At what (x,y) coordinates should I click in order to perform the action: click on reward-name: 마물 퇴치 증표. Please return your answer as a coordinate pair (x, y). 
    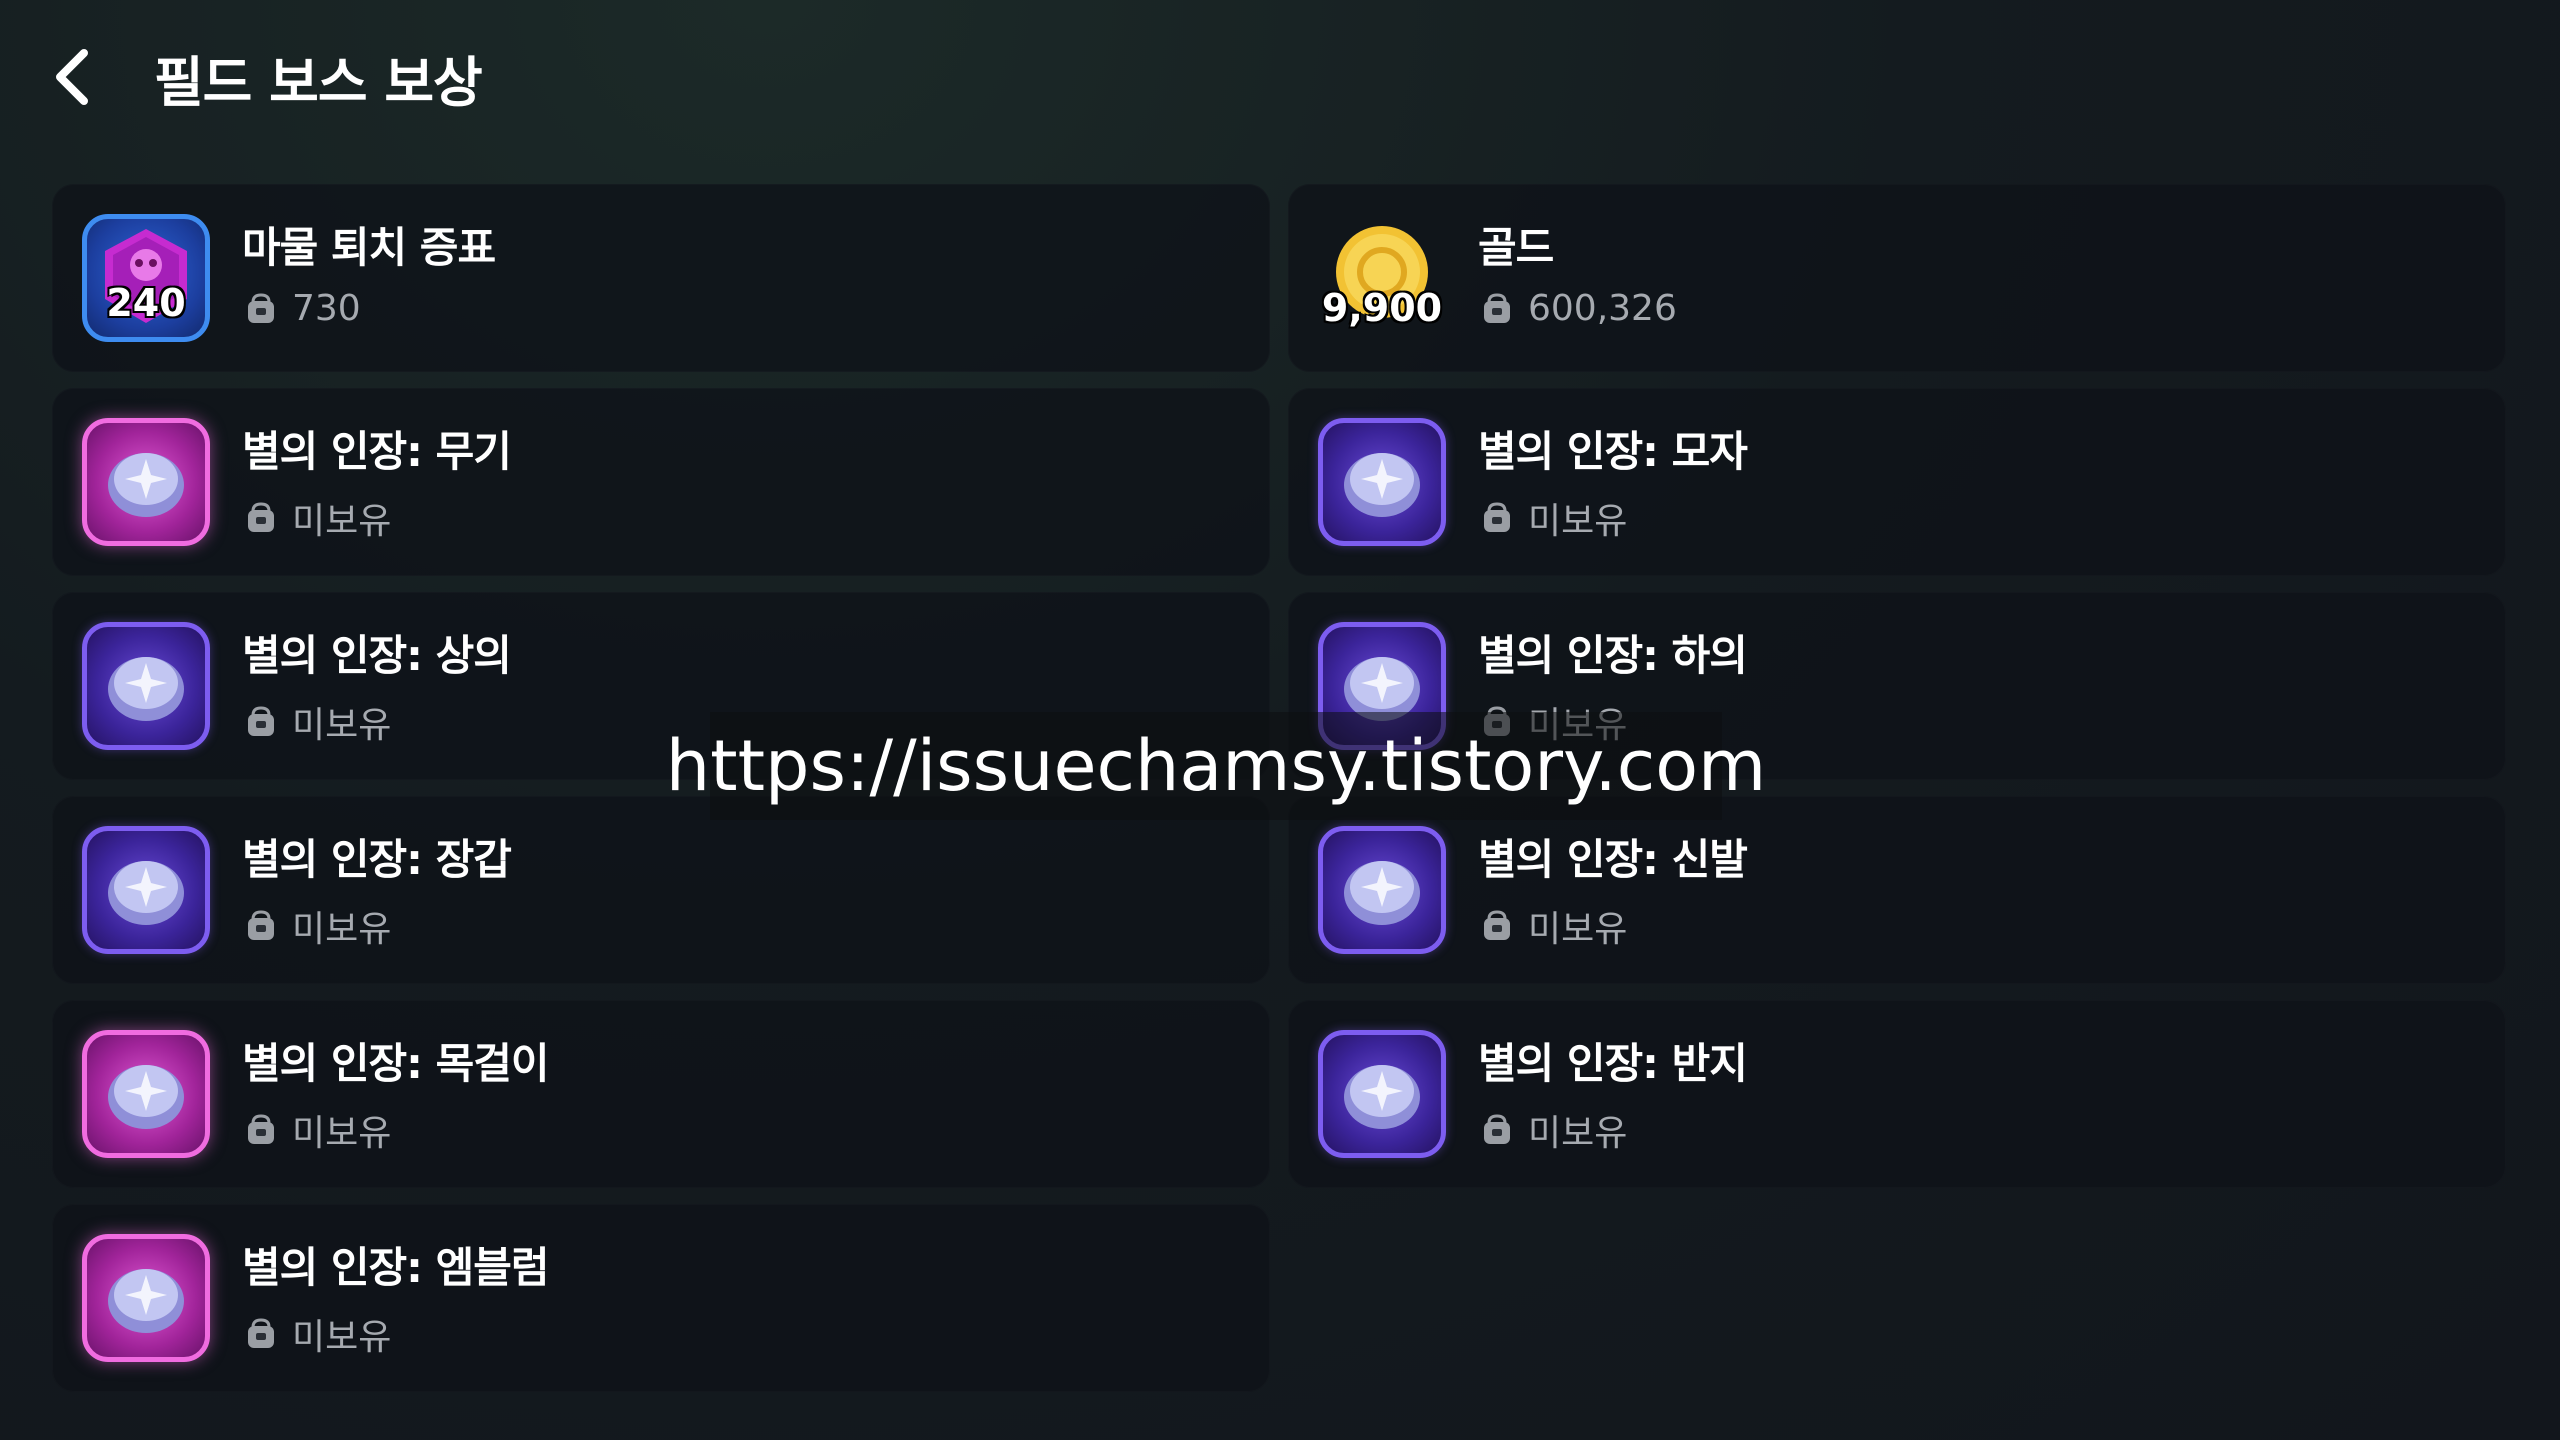
    Looking at the image, I should click on (369, 247).